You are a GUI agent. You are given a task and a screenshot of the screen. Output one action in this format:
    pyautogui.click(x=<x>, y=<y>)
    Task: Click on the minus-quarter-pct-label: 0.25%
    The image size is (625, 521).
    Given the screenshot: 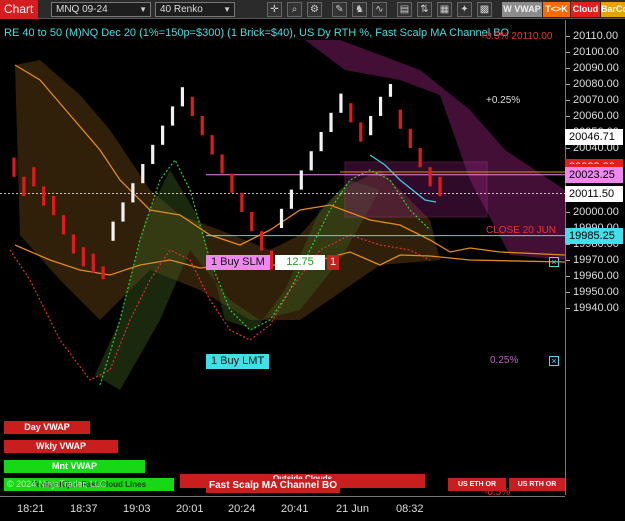 What is the action you would take?
    pyautogui.click(x=504, y=360)
    